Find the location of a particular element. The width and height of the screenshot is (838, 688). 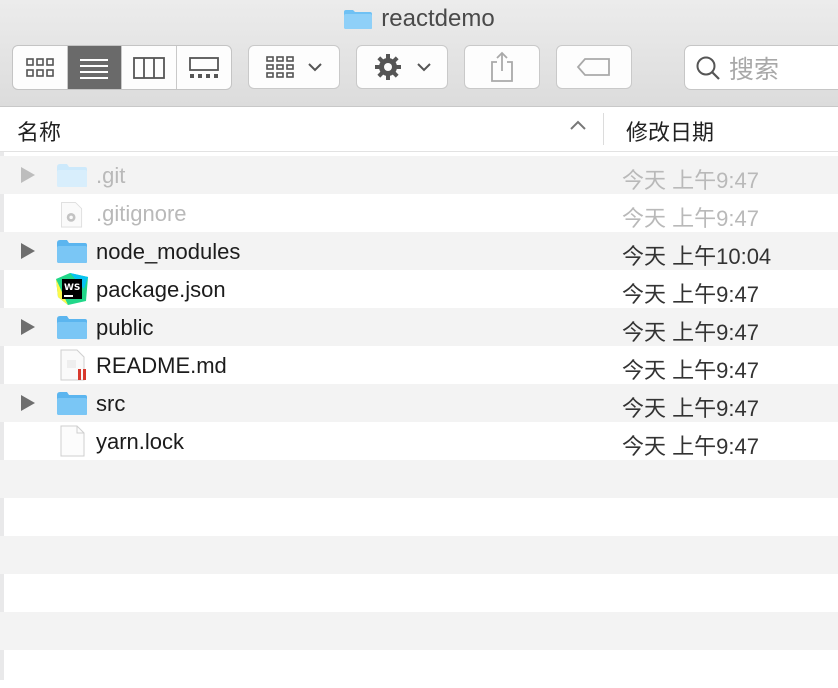

file-row: node_modules 今天 上午10:04 is located at coordinates (419, 251).